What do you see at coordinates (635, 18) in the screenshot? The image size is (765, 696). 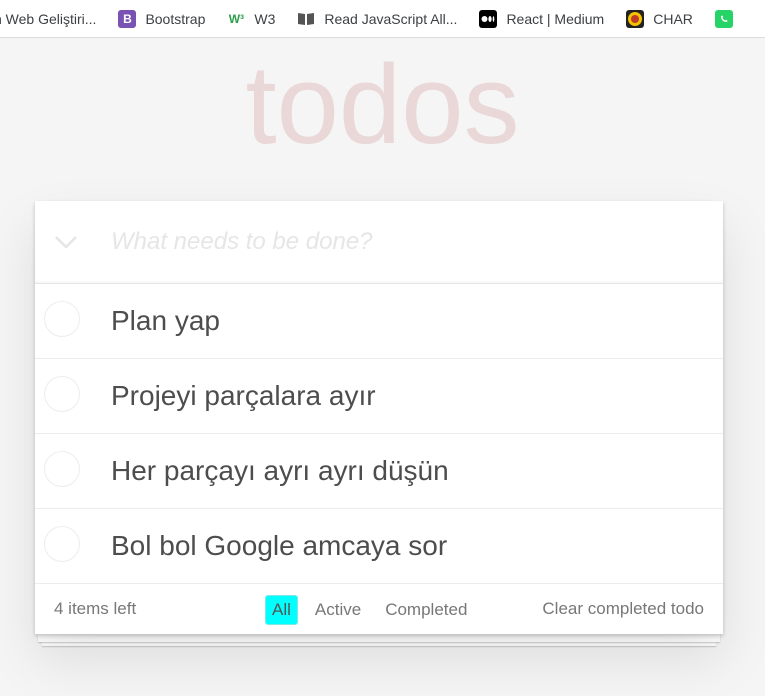 I see `char-icon` at bounding box center [635, 18].